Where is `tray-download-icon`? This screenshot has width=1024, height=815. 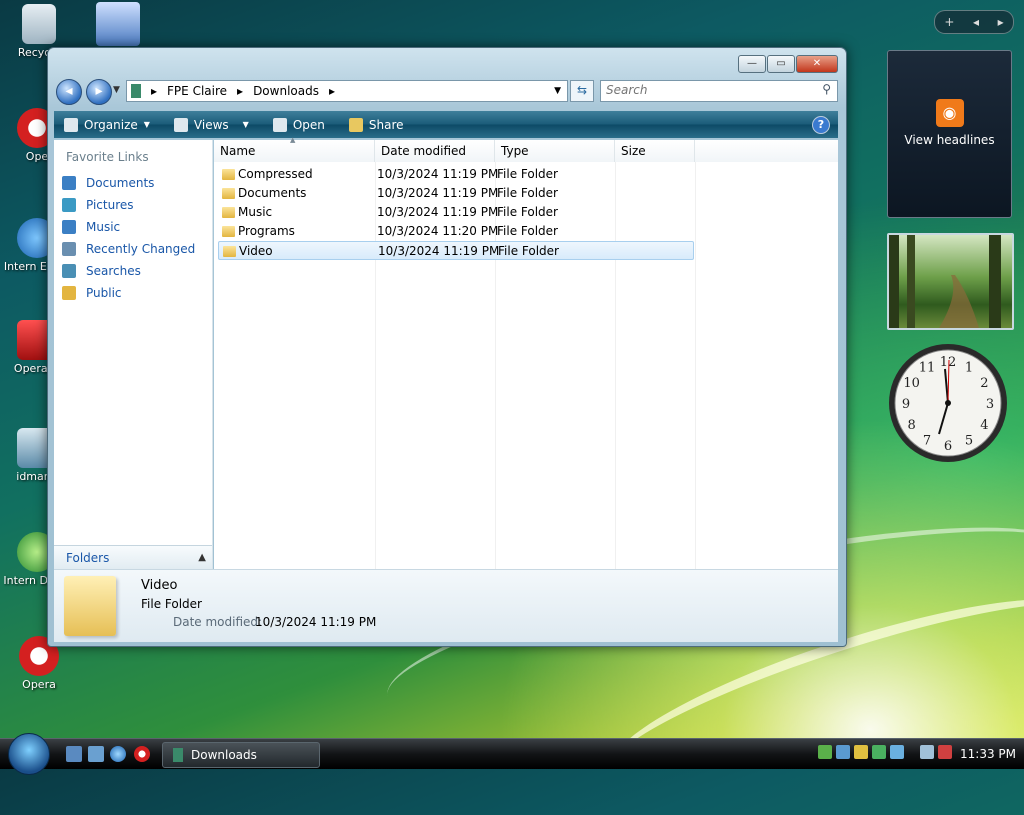
tray-download-icon is located at coordinates (879, 752).